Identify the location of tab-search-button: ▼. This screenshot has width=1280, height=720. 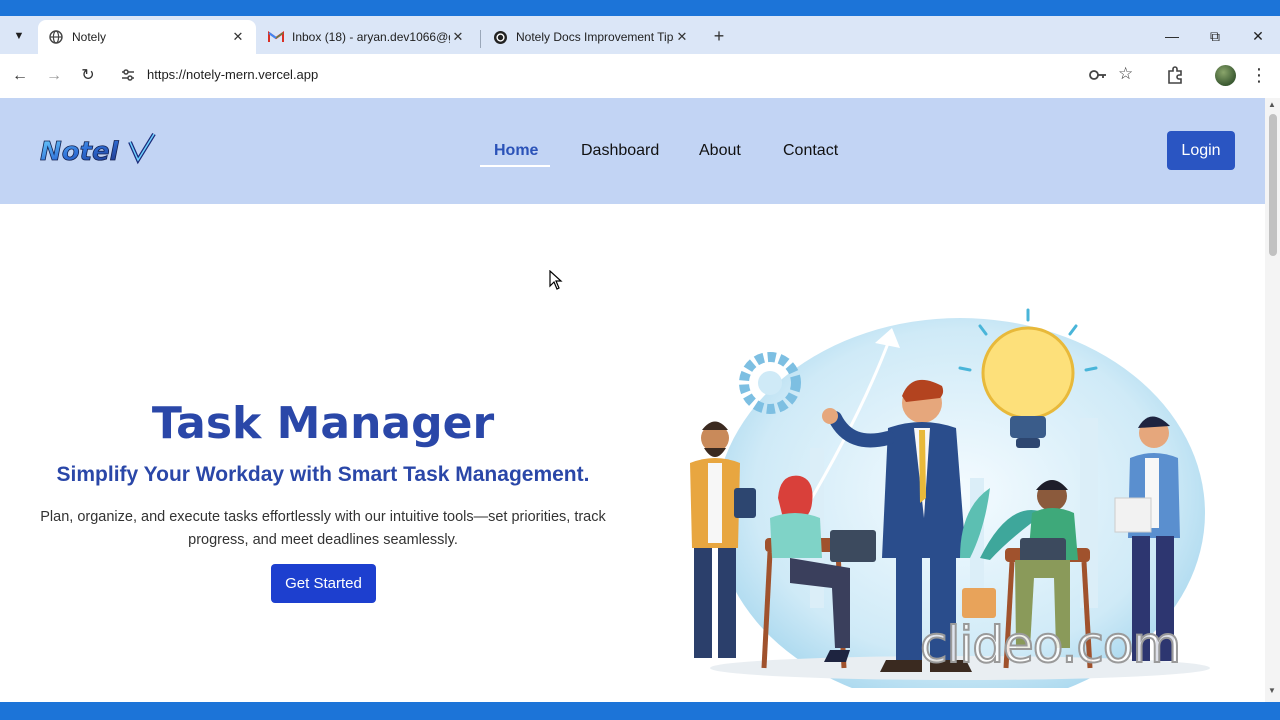
(19, 36).